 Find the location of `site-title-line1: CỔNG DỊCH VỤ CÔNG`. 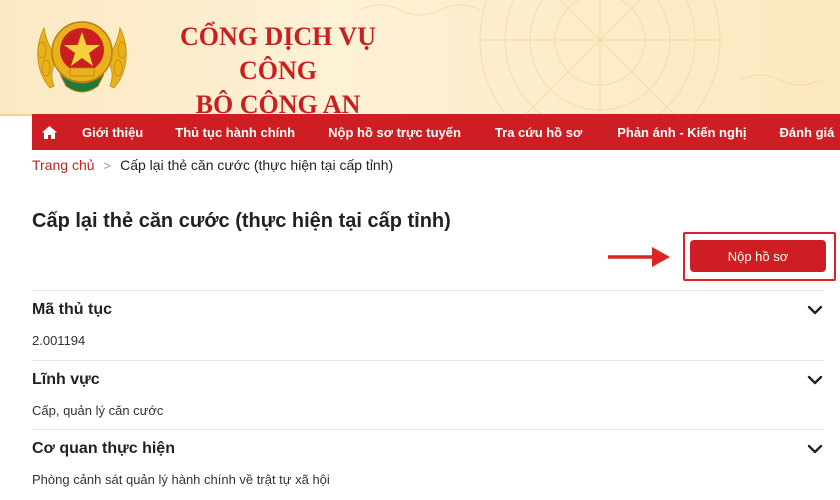

site-title-line1: CỔNG DỊCH VỤ CÔNG is located at coordinates (278, 53).